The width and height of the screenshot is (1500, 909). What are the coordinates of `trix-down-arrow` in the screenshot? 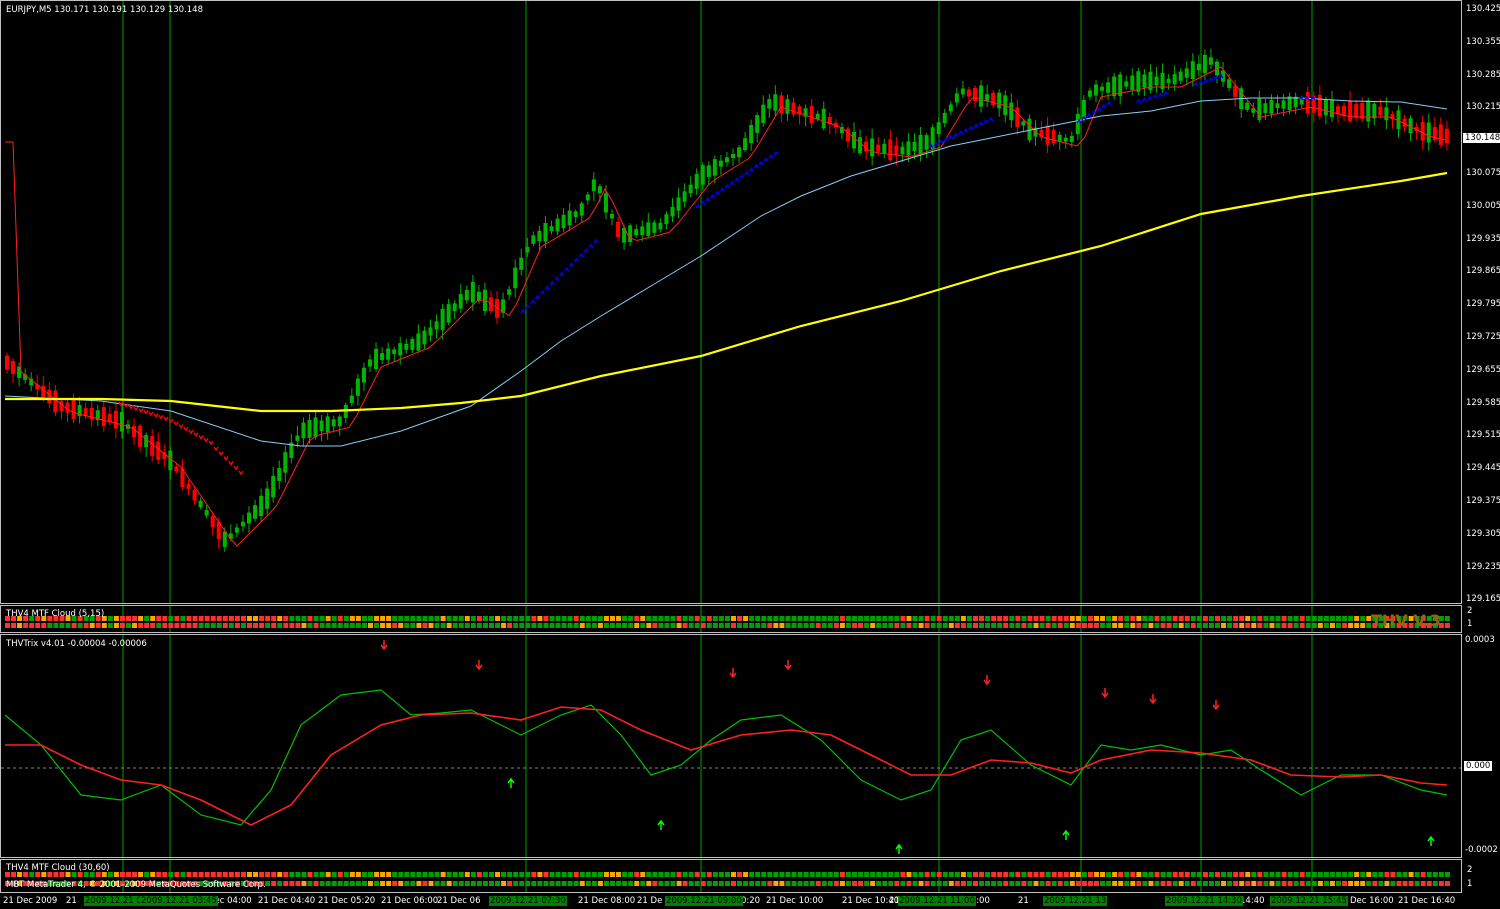 It's located at (987, 680).